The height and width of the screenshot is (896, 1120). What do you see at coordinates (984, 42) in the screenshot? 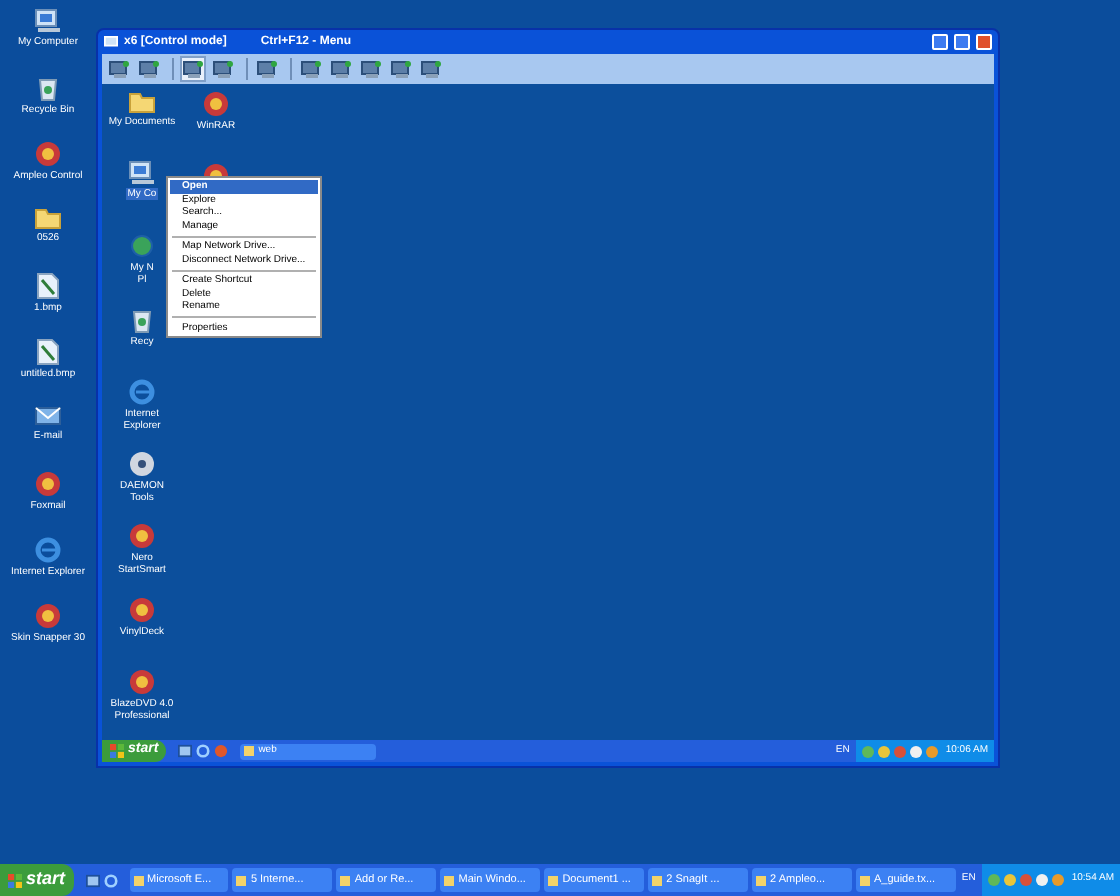
I see `close-button` at bounding box center [984, 42].